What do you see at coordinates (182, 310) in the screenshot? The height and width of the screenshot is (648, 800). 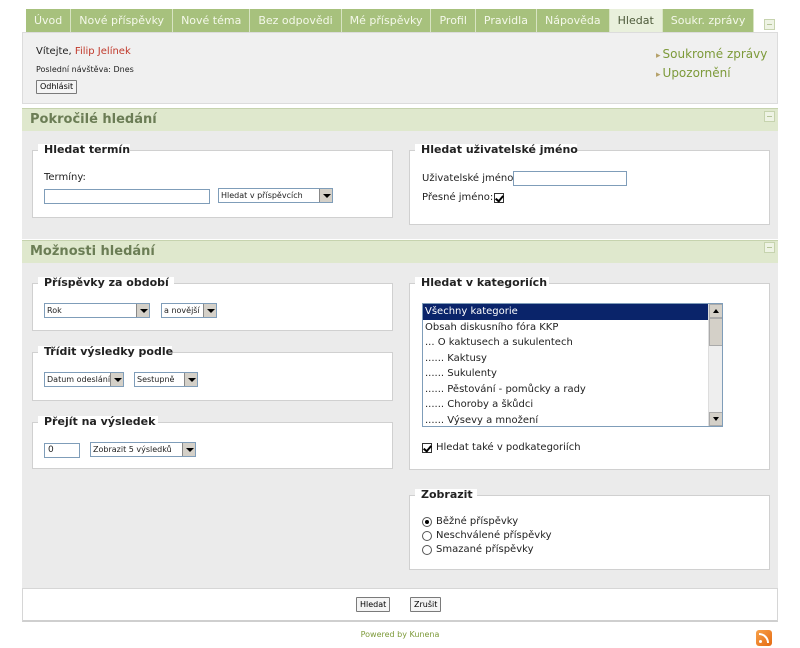 I see `period-direction-value: a novější` at bounding box center [182, 310].